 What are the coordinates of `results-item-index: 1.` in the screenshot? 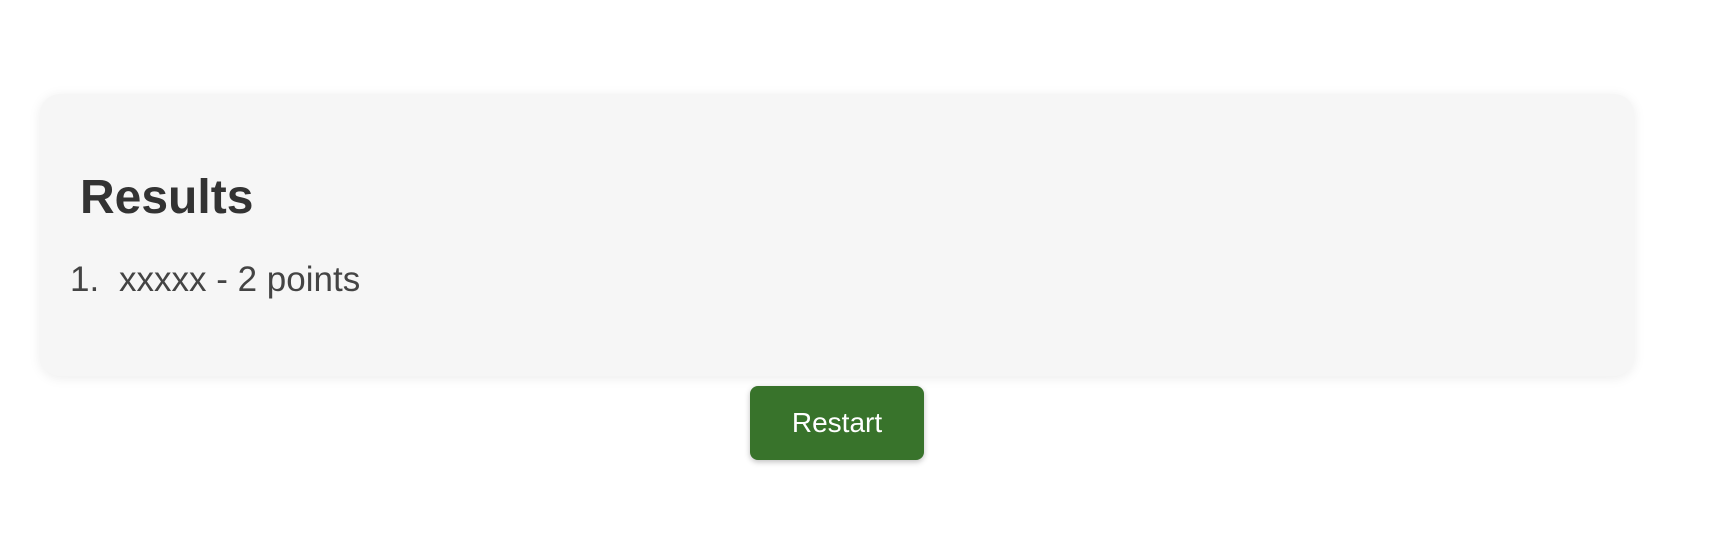 It's located at (85, 279).